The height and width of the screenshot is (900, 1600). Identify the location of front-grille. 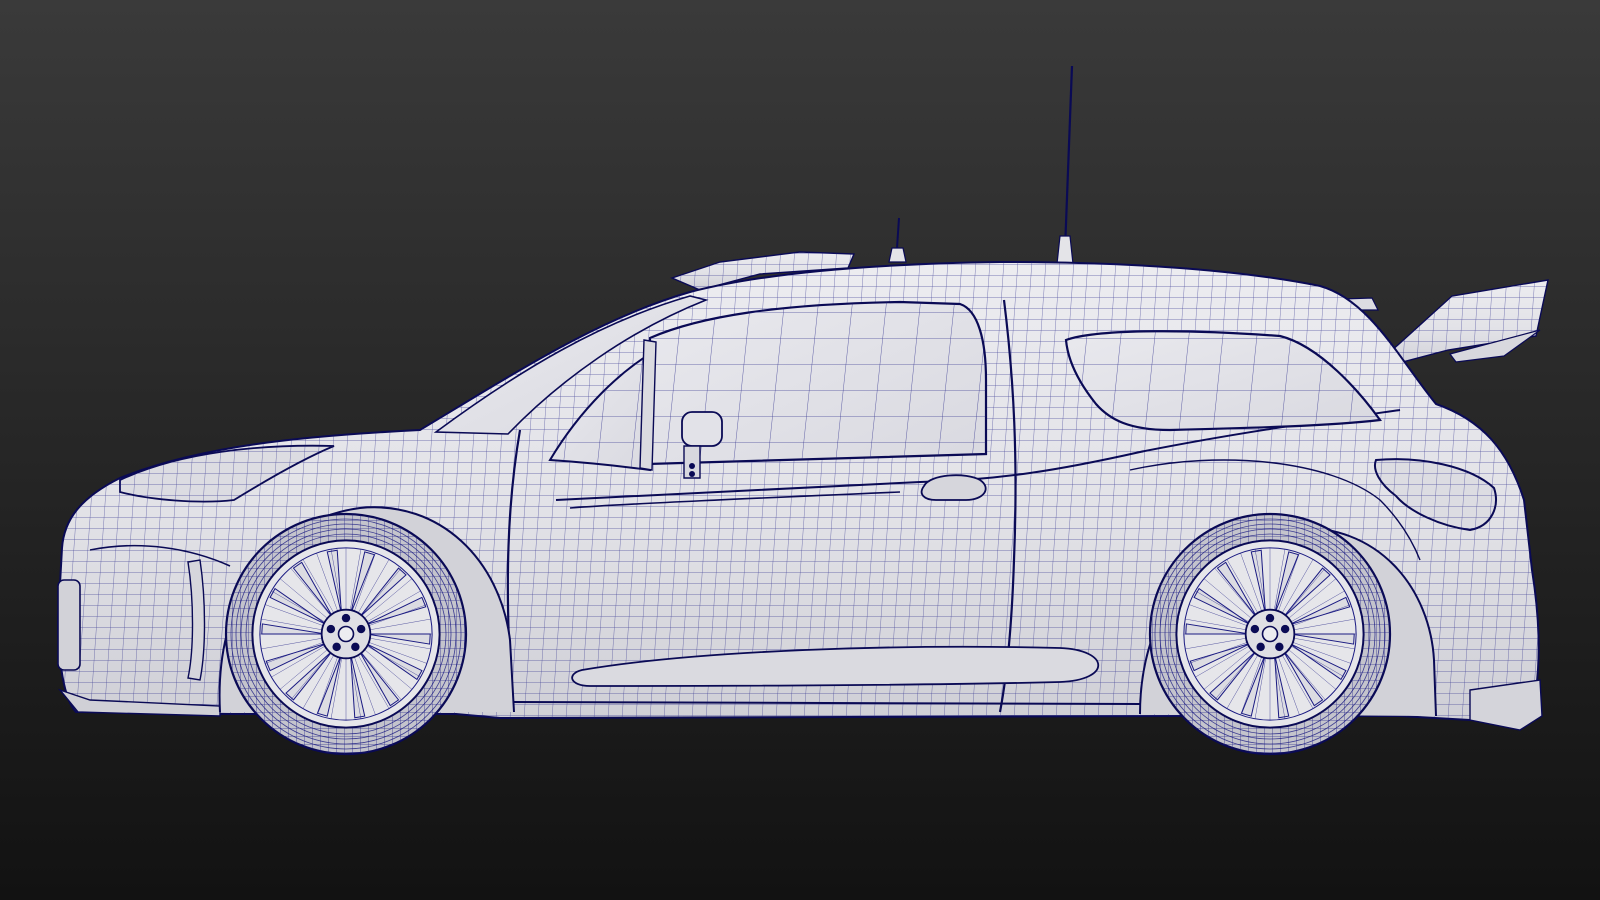
(69, 625).